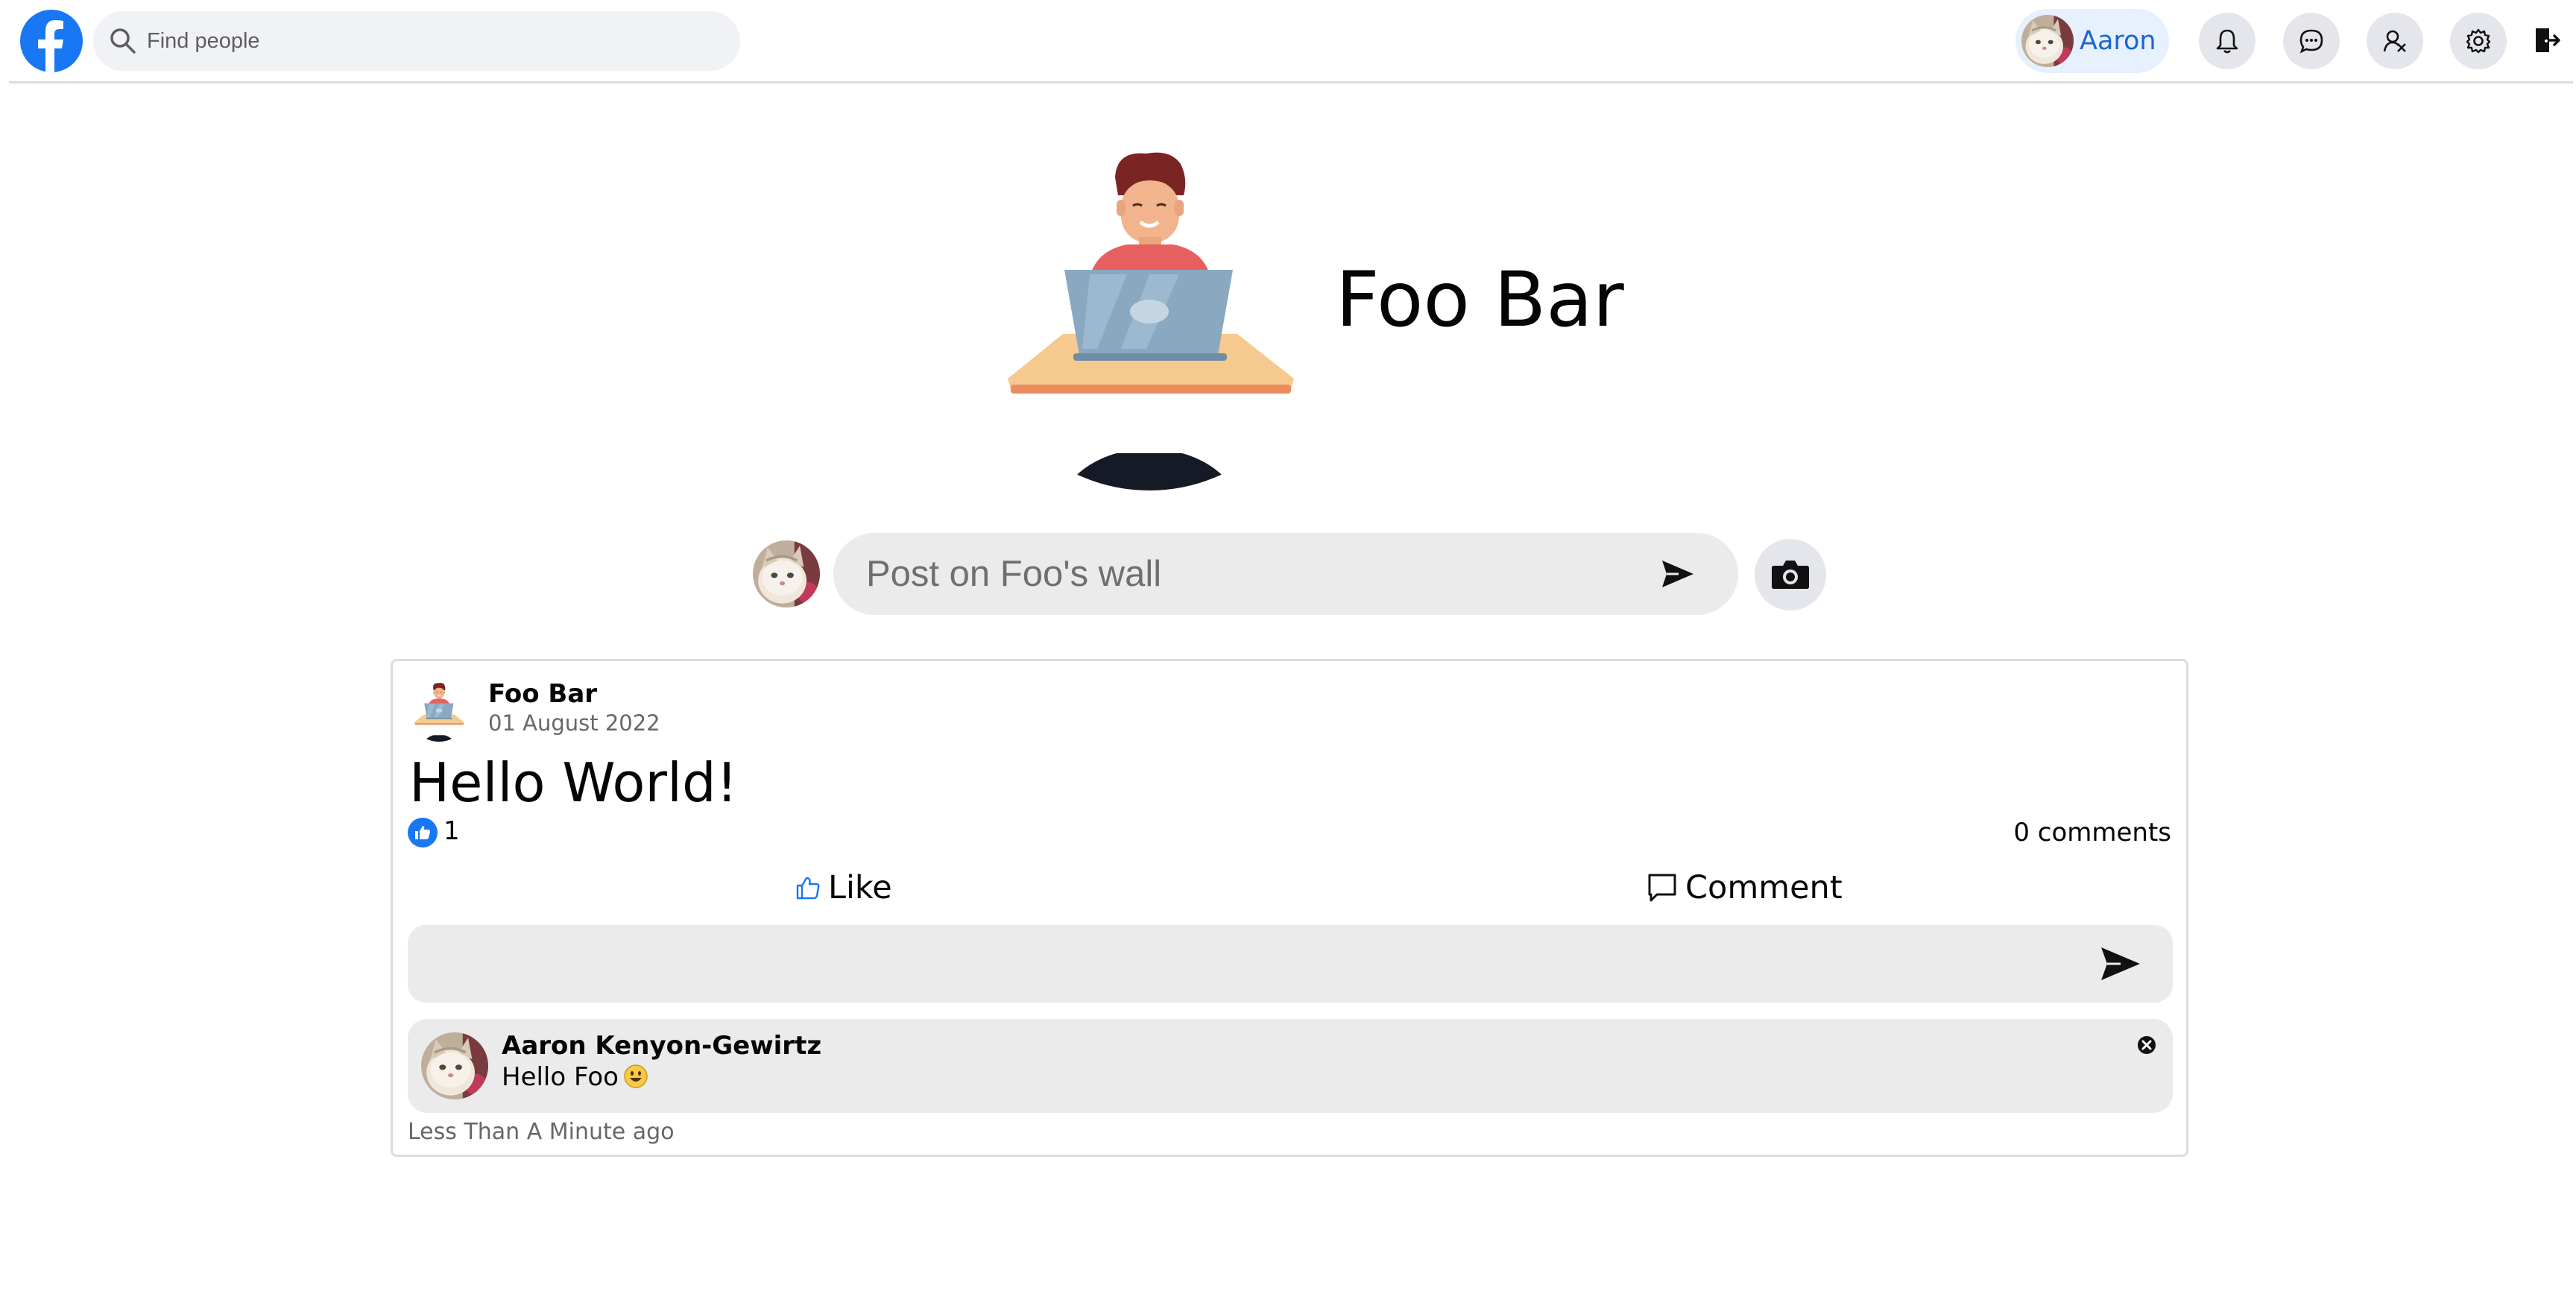  I want to click on comments-count: 0 comments, so click(2092, 833).